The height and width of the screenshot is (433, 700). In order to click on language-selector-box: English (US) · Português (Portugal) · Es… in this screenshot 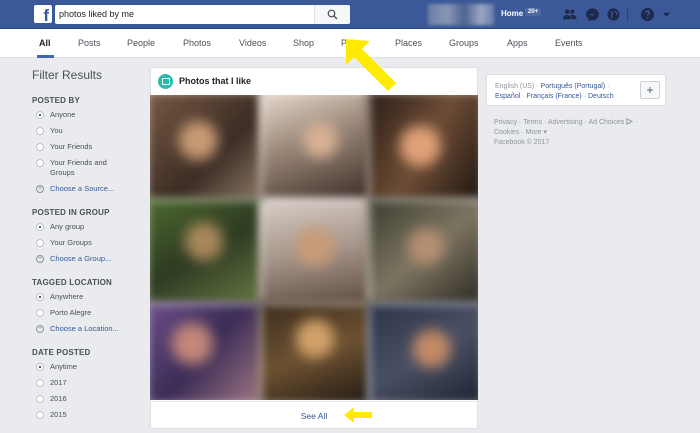, I will do `click(576, 90)`.